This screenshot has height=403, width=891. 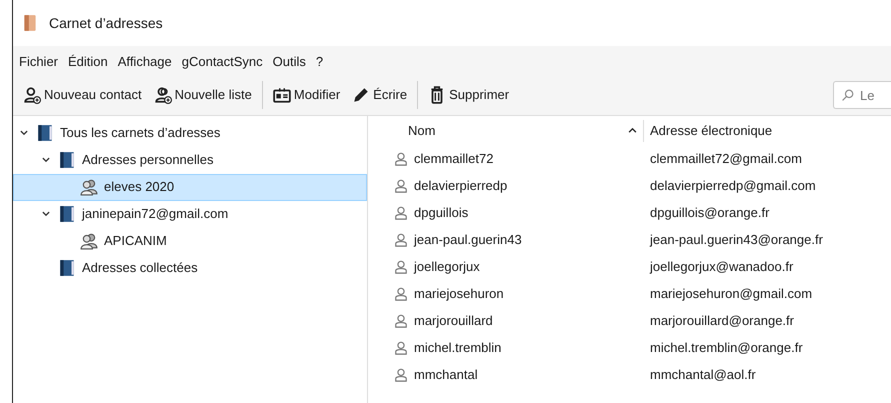 I want to click on contact-name: michel.tremblin, so click(x=458, y=348).